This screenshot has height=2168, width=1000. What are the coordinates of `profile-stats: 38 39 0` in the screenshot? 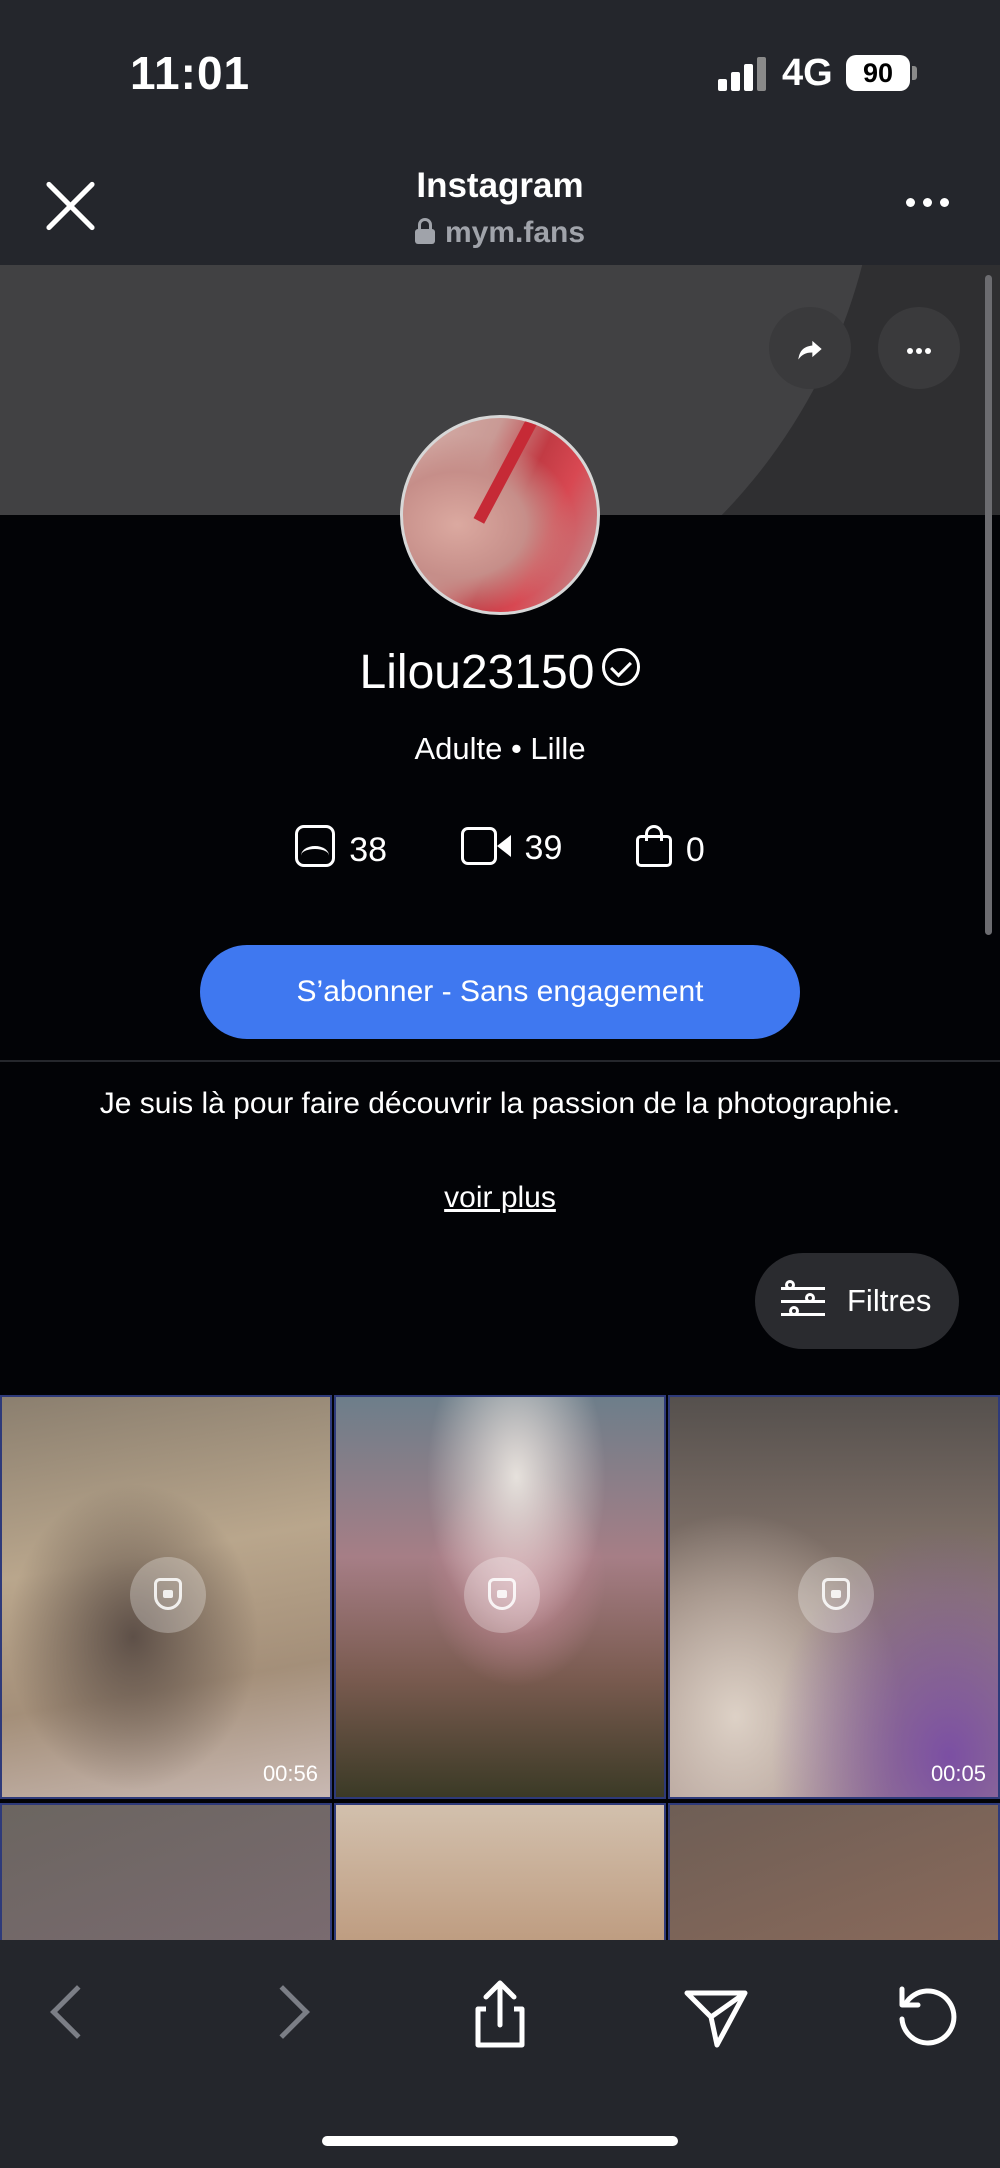 It's located at (500, 847).